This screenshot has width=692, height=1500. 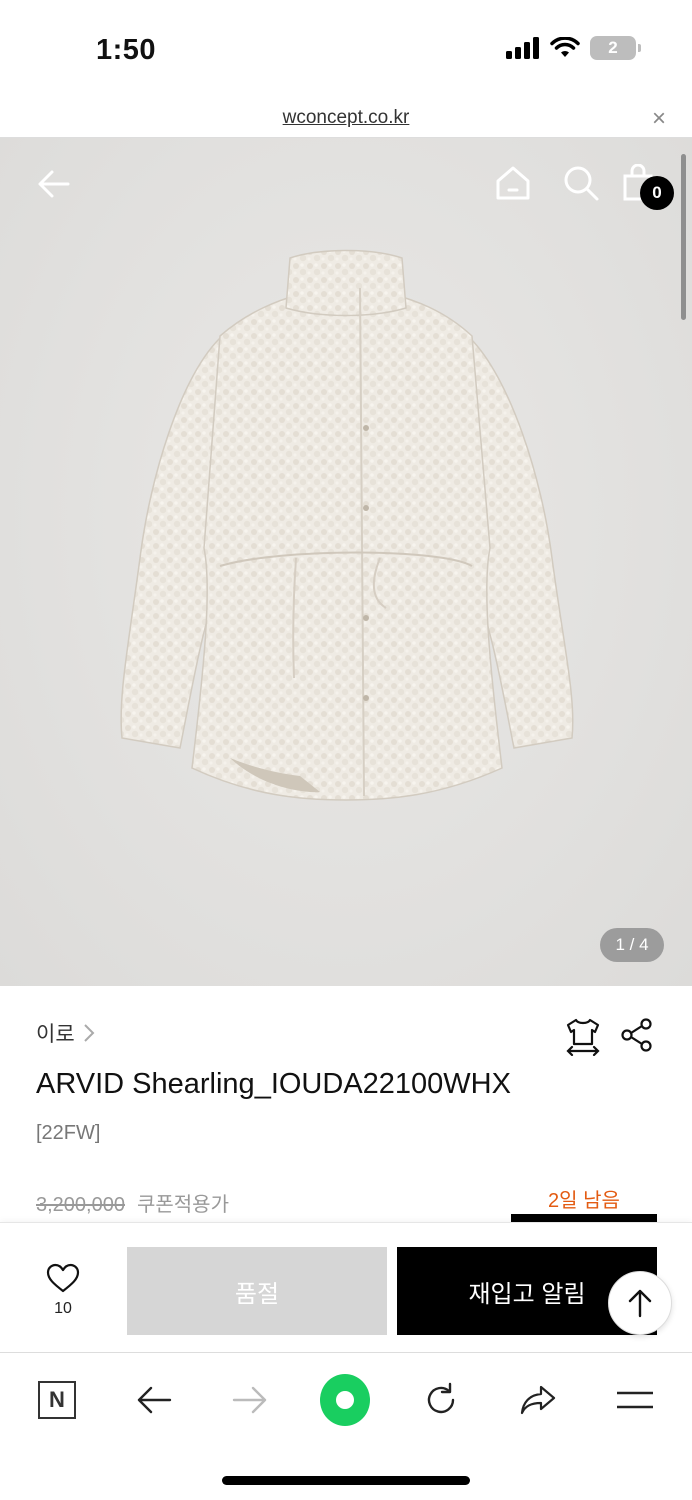 I want to click on arrow-up-icon, so click(x=640, y=1303).